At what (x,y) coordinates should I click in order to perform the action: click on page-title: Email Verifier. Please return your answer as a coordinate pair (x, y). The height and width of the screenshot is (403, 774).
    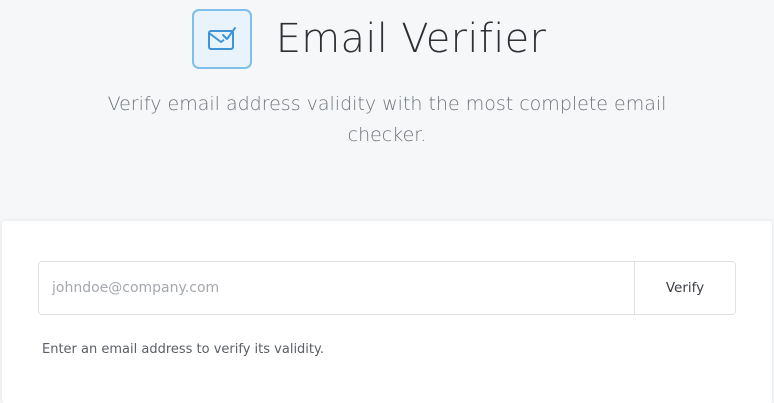
    Looking at the image, I should click on (411, 39).